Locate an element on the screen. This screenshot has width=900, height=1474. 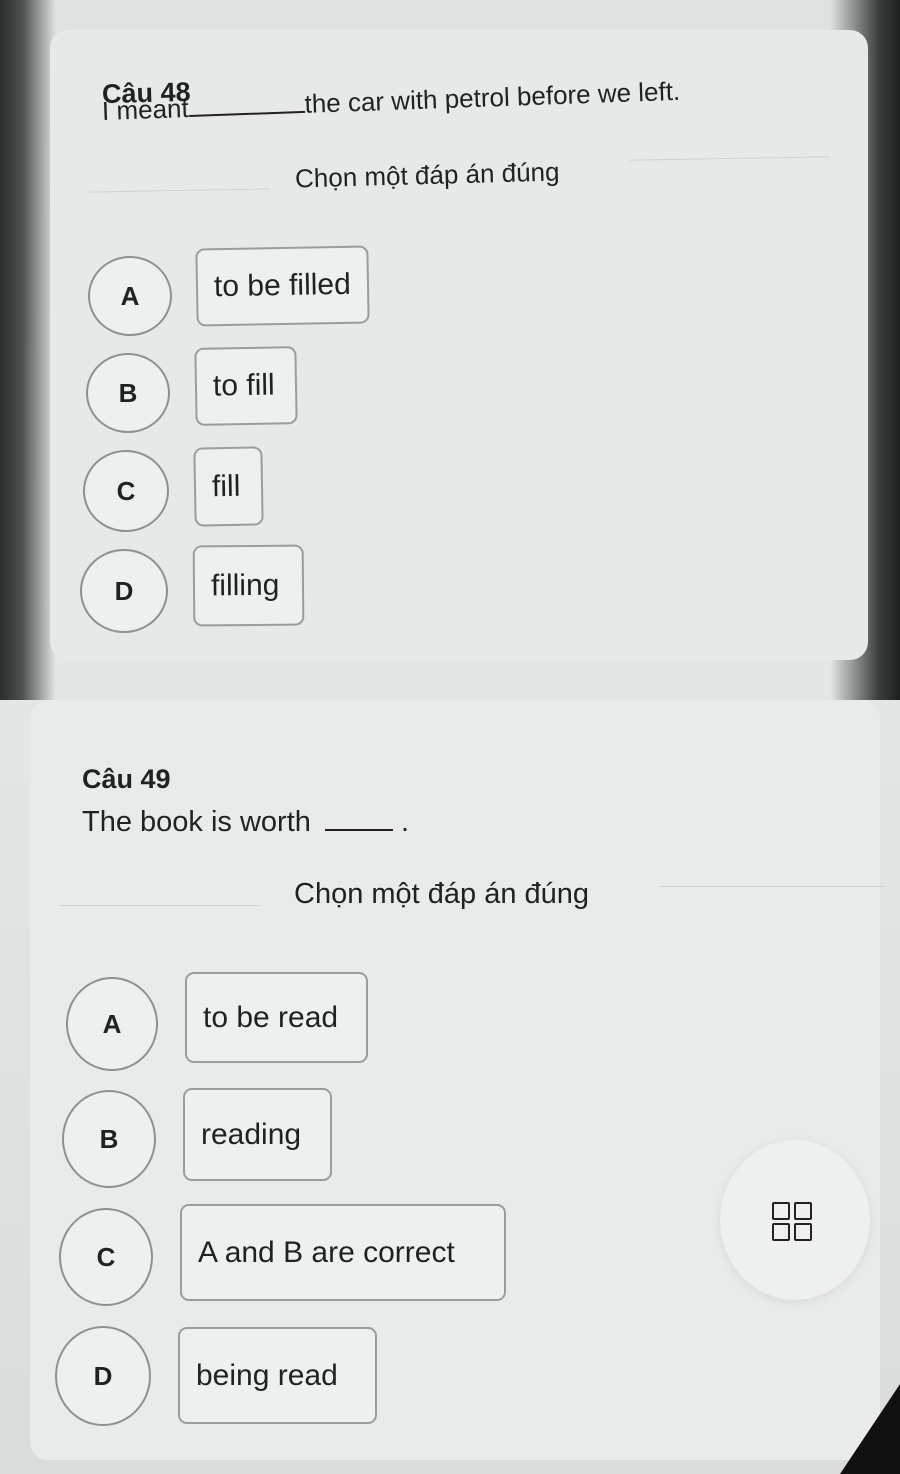
instruction-label: Chọn một đáp án đúng is located at coordinates (442, 894).